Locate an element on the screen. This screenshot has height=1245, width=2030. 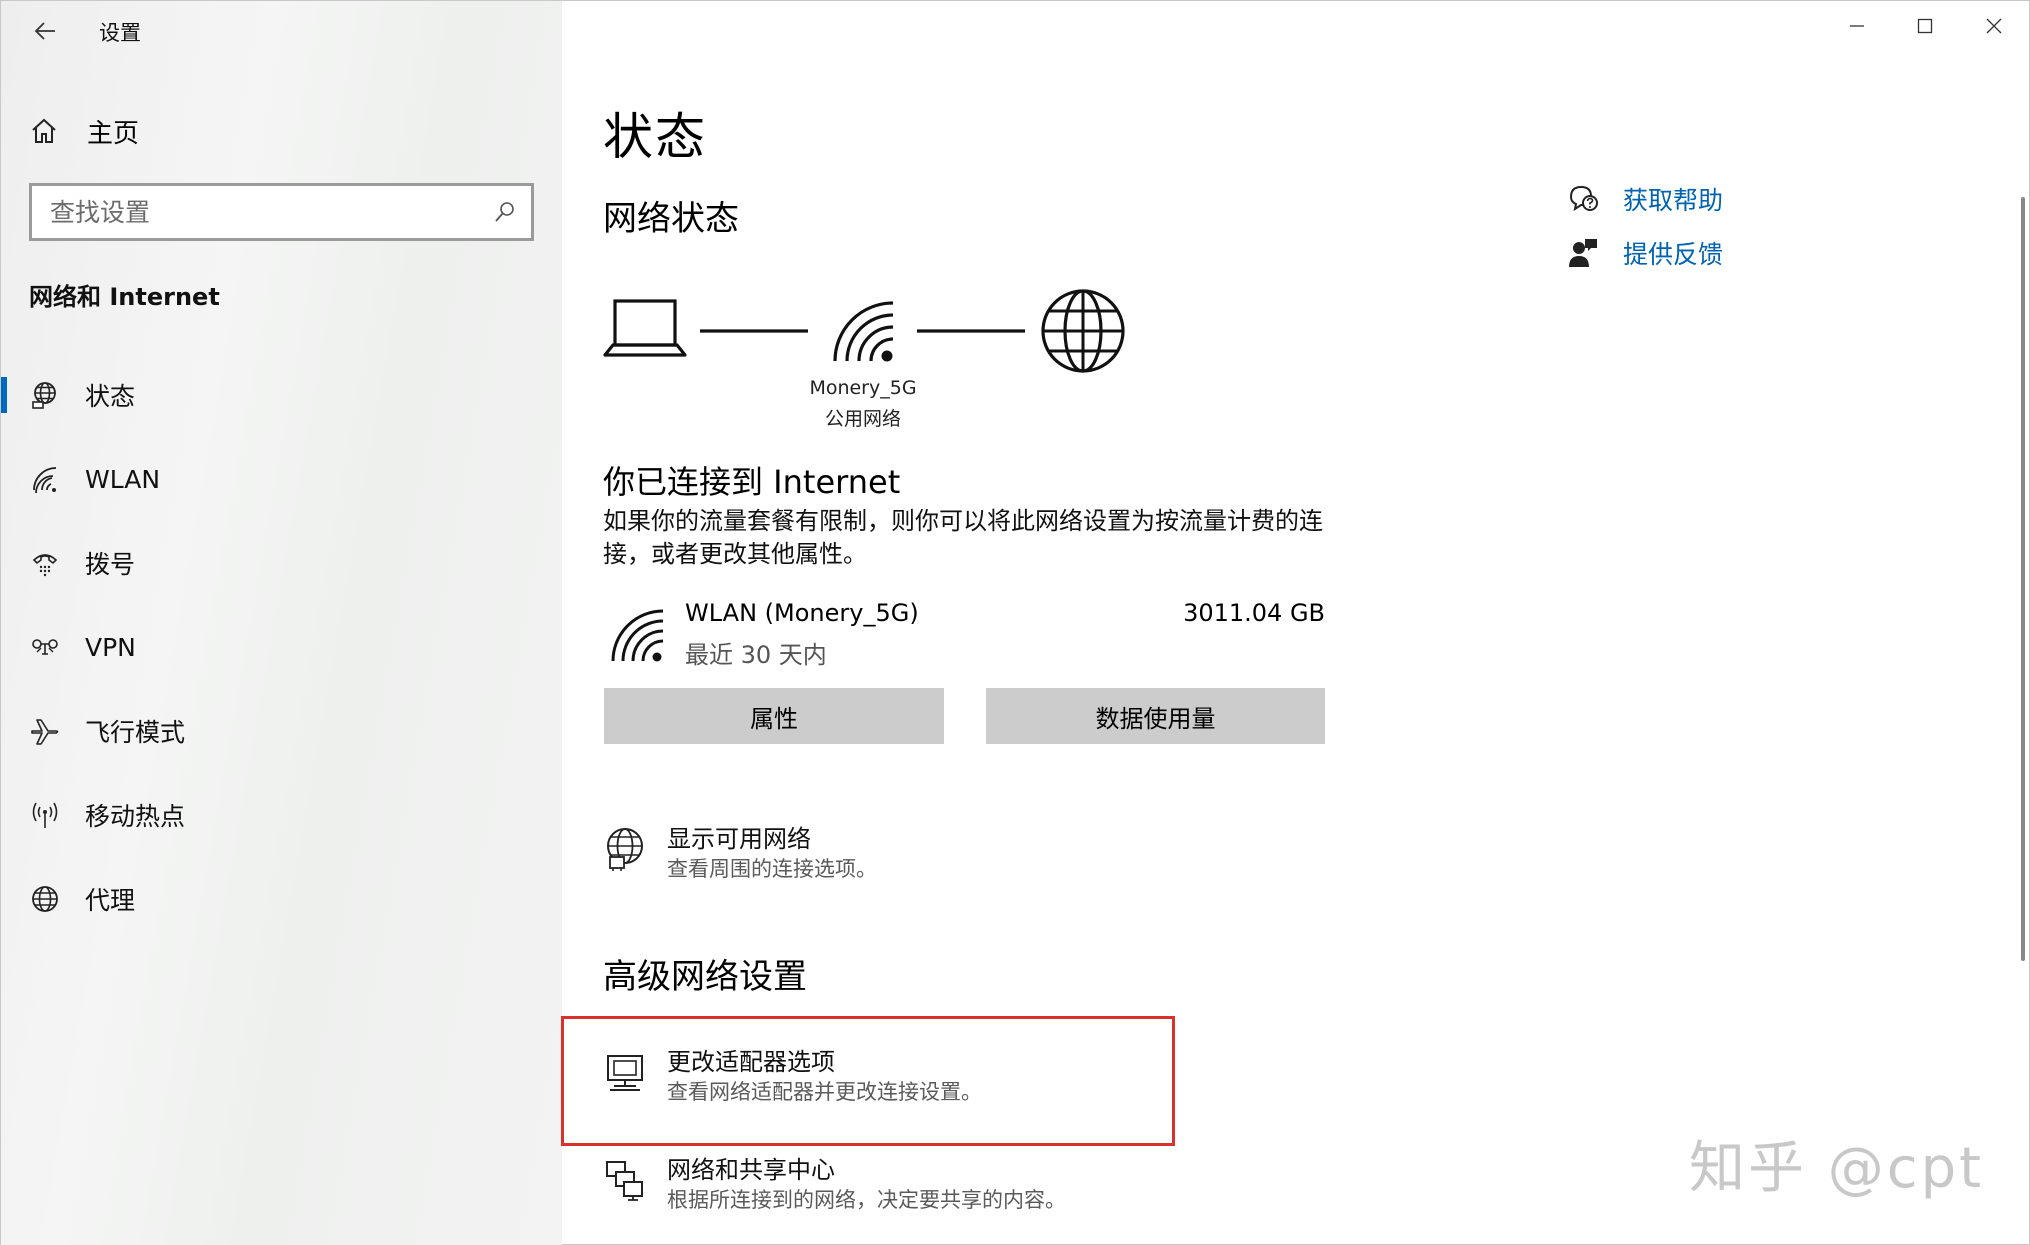
sidebar-item-proxy: 代理 is located at coordinates (281, 899).